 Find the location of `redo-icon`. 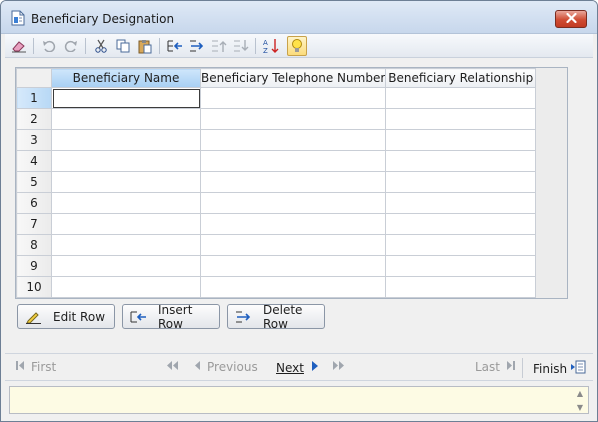

redo-icon is located at coordinates (71, 46).